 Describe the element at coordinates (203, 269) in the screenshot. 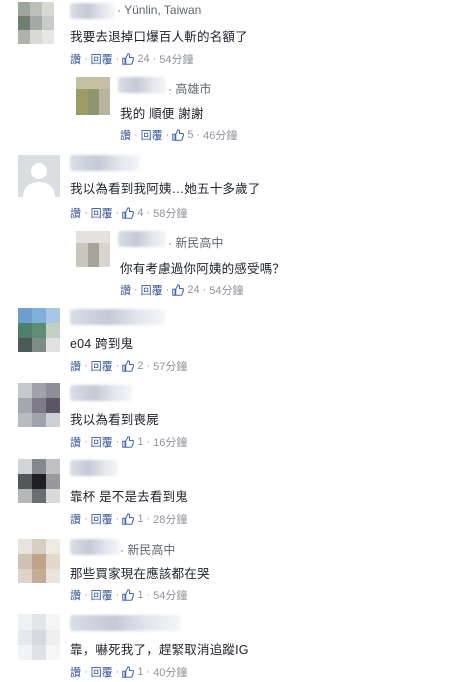

I see `comment-text: 你有考慮過你阿姨的感受嗎？` at that location.